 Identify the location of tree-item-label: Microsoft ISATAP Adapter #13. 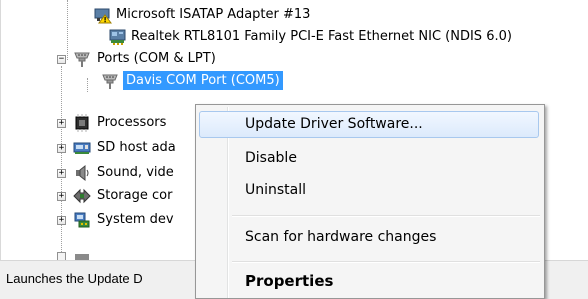
(213, 14).